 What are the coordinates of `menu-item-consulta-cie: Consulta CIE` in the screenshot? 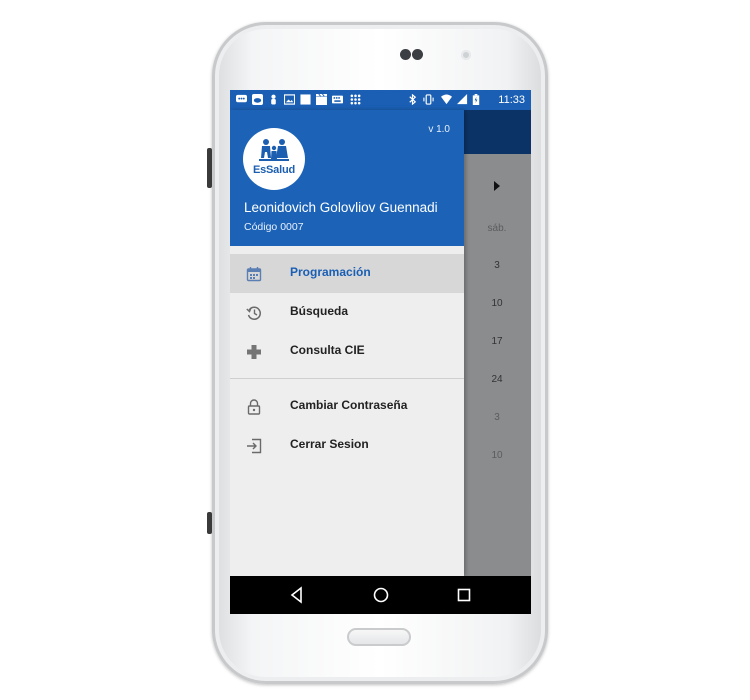 It's located at (347, 351).